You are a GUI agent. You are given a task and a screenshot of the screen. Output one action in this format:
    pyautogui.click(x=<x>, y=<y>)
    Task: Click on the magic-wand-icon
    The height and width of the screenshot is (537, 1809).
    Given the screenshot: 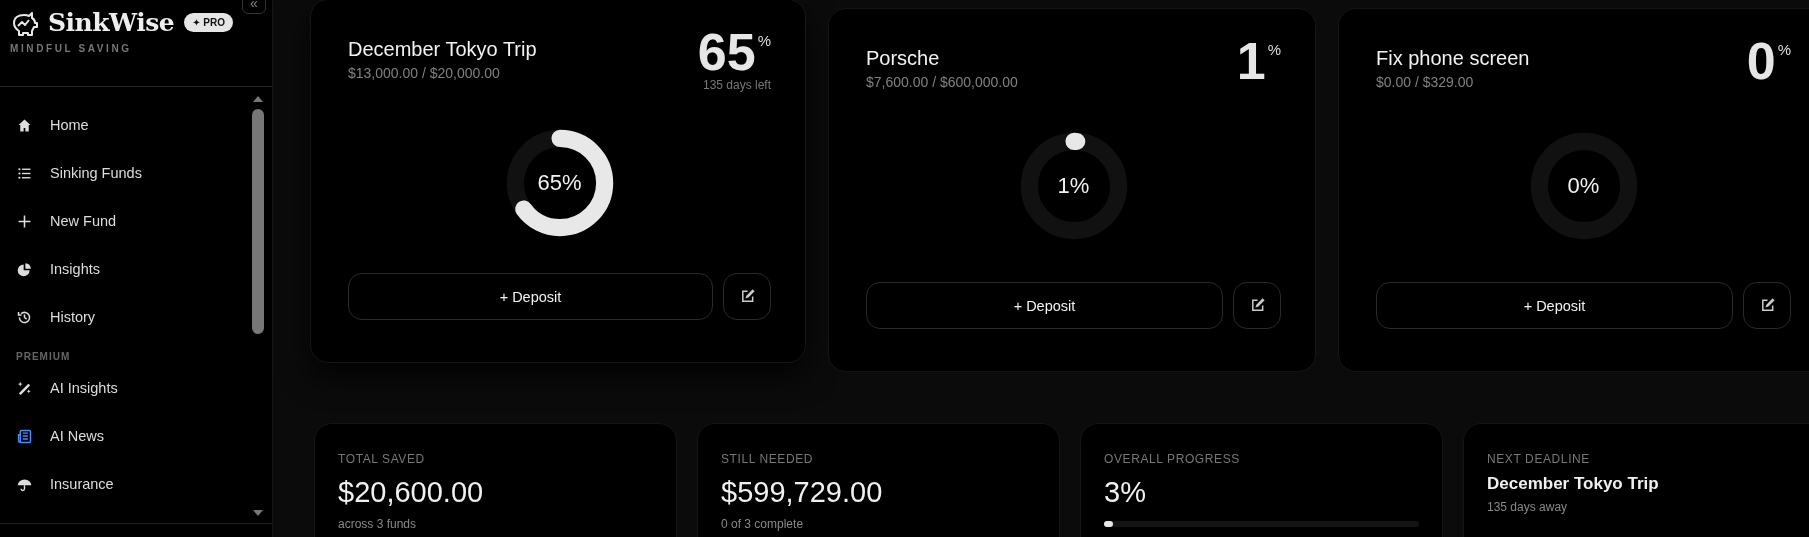 What is the action you would take?
    pyautogui.click(x=24, y=388)
    